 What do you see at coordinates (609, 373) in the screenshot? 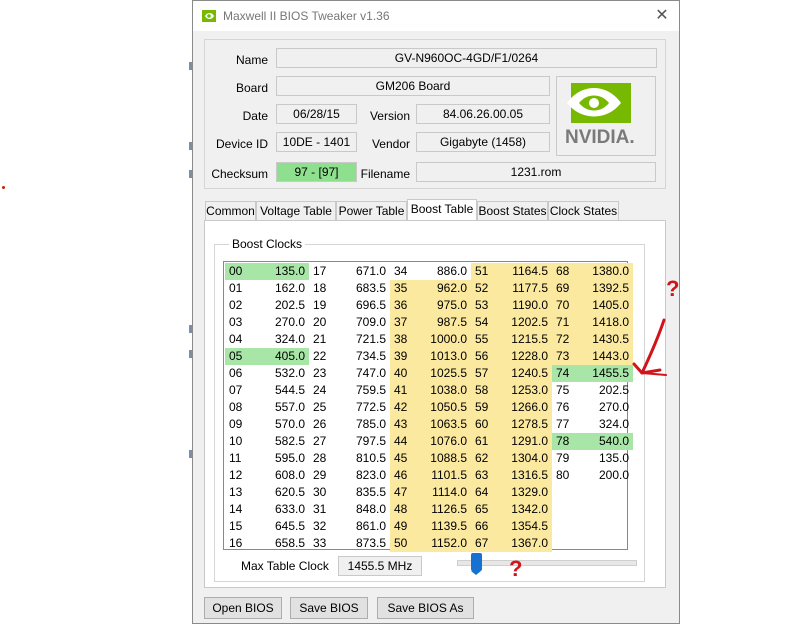
I see `boost-entry-clock: 1455.5` at bounding box center [609, 373].